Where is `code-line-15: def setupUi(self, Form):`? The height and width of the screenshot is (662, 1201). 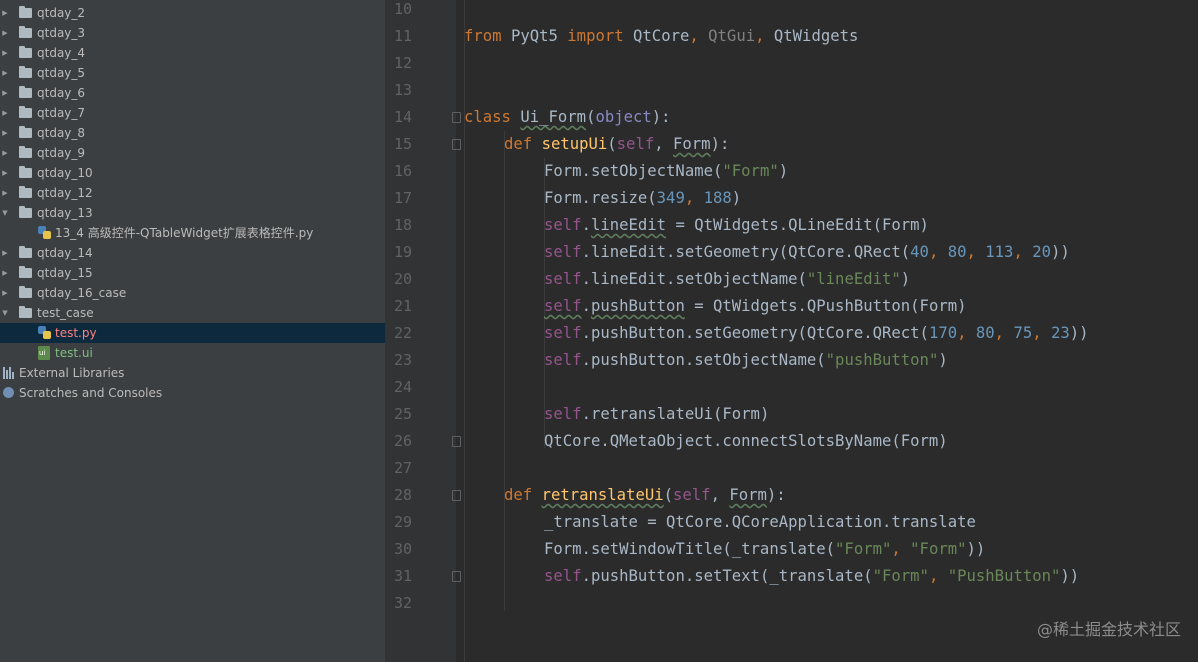
code-line-15: def setupUi(self, Form): is located at coordinates (617, 144).